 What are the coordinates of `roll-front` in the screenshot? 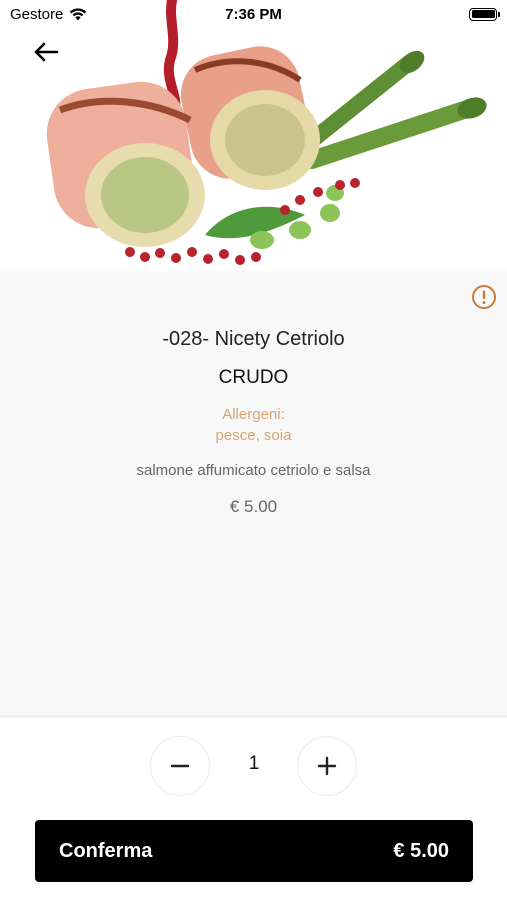 It's located at (125, 164).